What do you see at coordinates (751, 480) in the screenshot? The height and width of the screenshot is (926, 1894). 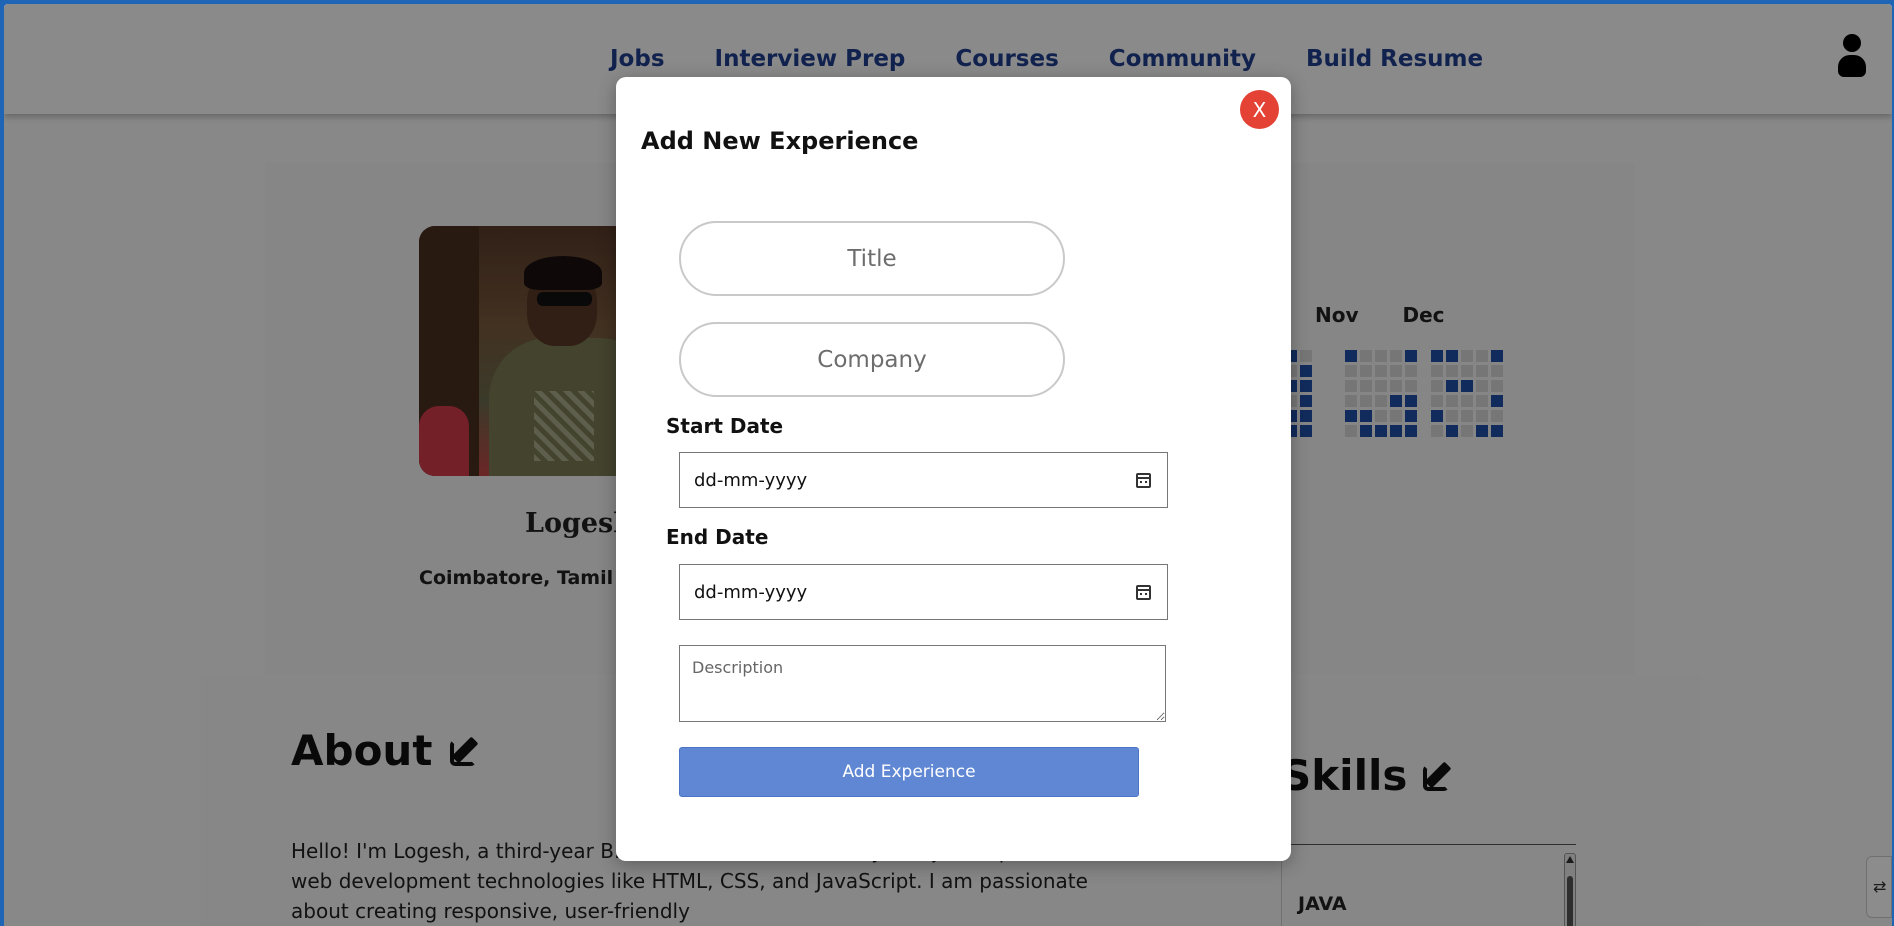 I see `start-date-value: dd-mm-yyyy` at bounding box center [751, 480].